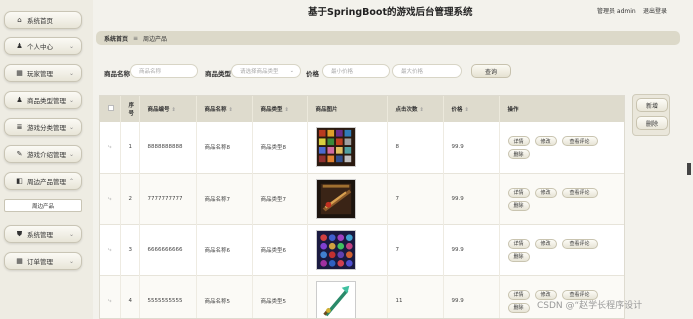 Image resolution: width=693 pixels, height=319 pixels. Describe the element at coordinates (655, 10) in the screenshot. I see `logout-link: 退出登录` at that location.